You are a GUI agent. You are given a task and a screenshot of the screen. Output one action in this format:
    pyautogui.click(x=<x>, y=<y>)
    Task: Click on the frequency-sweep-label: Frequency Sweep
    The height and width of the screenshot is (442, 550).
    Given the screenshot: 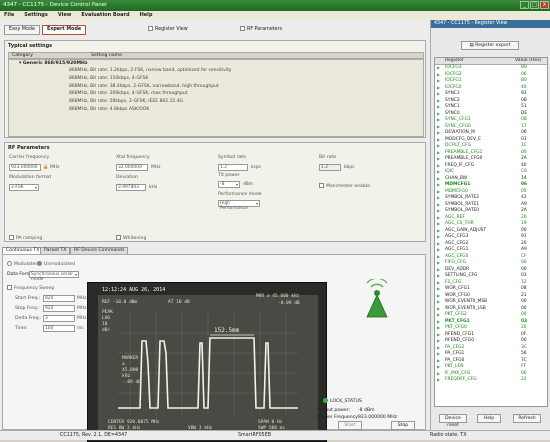 What is the action you would take?
    pyautogui.click(x=34, y=288)
    